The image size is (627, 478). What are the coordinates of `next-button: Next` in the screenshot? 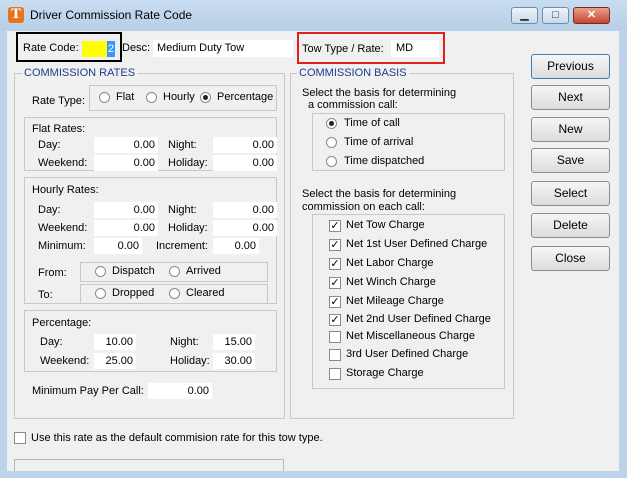 It's located at (570, 97).